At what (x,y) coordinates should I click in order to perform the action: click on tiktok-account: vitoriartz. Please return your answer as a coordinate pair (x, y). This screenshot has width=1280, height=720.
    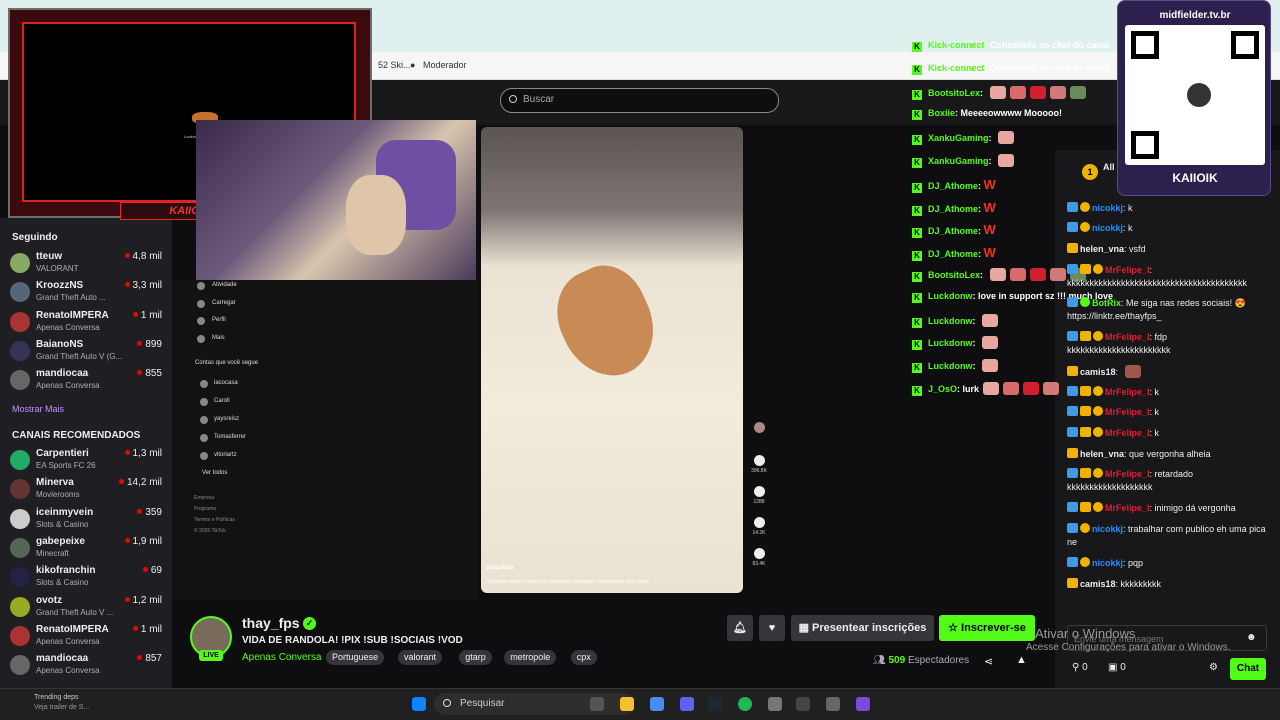
    Looking at the image, I should click on (225, 455).